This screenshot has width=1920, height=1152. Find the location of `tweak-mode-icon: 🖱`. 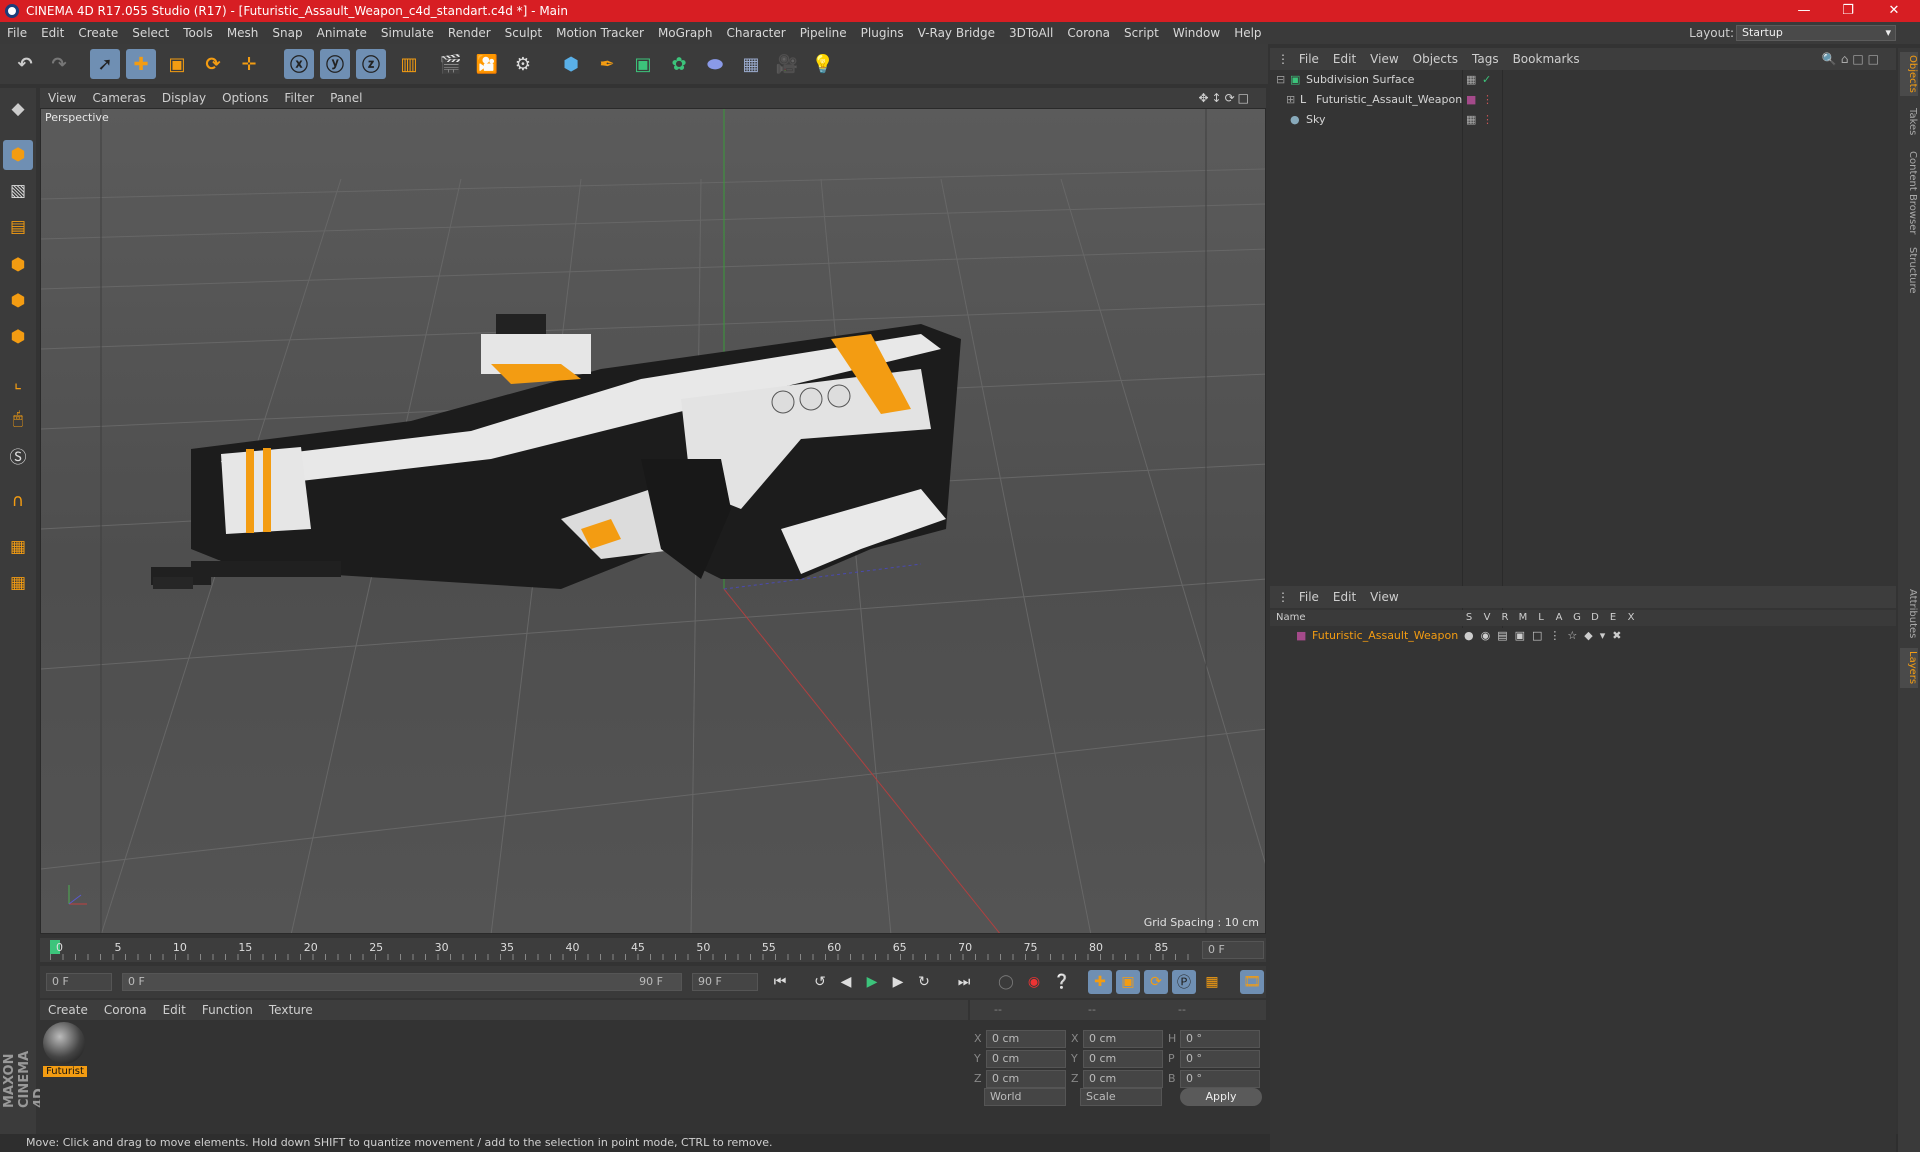

tweak-mode-icon: 🖱 is located at coordinates (18, 419).